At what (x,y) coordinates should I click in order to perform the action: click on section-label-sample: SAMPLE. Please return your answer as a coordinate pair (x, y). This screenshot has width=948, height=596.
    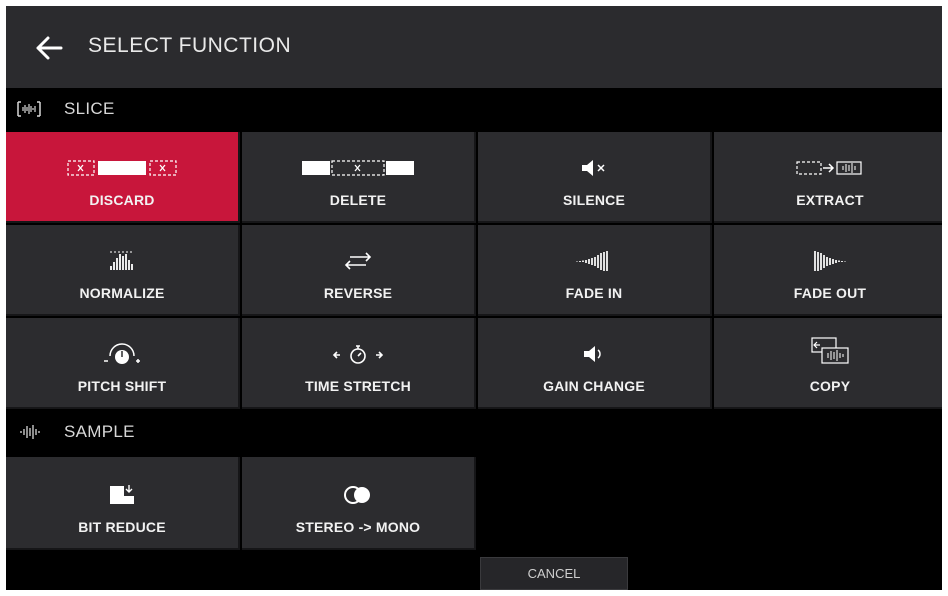
    Looking at the image, I should click on (99, 431).